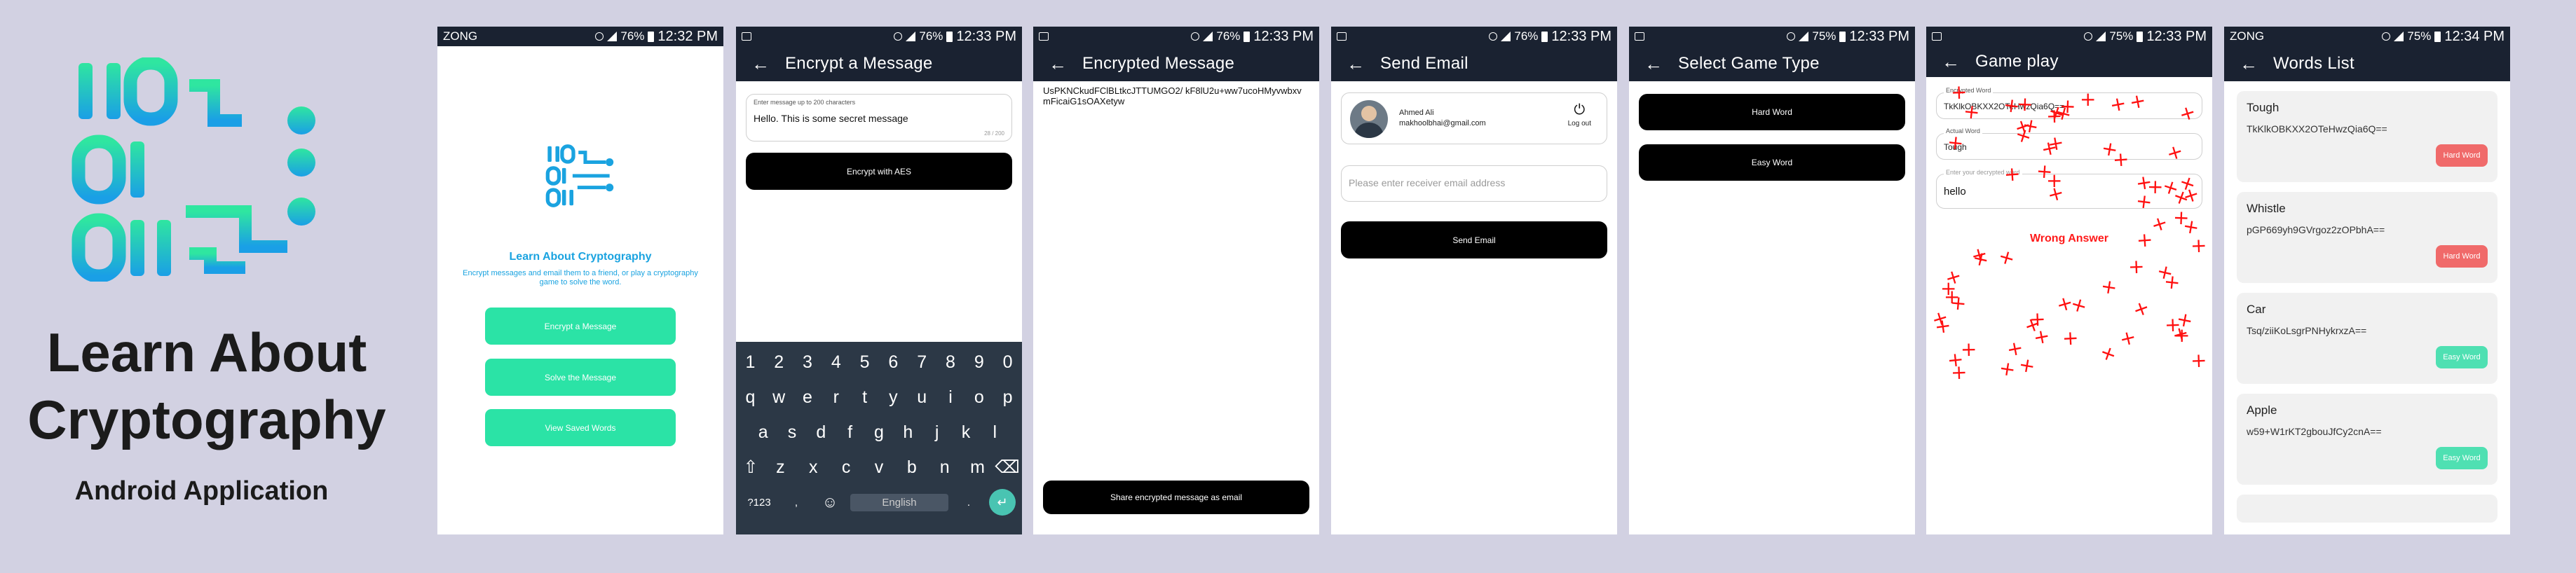  What do you see at coordinates (2367, 136) in the screenshot?
I see `word-card: Tough TkKlkOBKXX2OTeHwzQia6Q== Hard Word` at bounding box center [2367, 136].